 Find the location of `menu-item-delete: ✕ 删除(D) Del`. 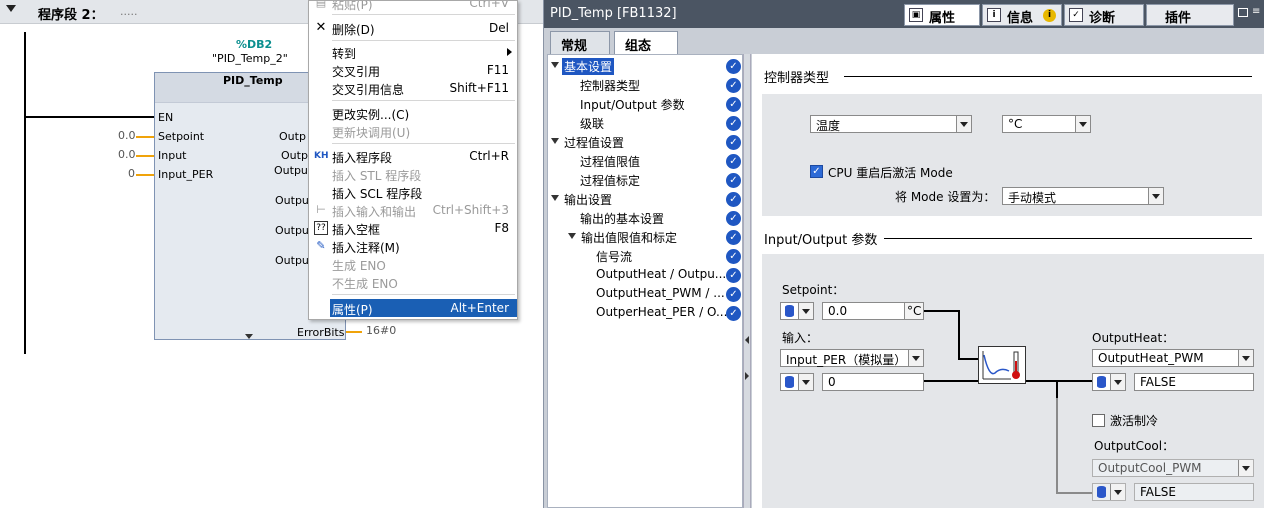

menu-item-delete: ✕ 删除(D) Del is located at coordinates (413, 28).